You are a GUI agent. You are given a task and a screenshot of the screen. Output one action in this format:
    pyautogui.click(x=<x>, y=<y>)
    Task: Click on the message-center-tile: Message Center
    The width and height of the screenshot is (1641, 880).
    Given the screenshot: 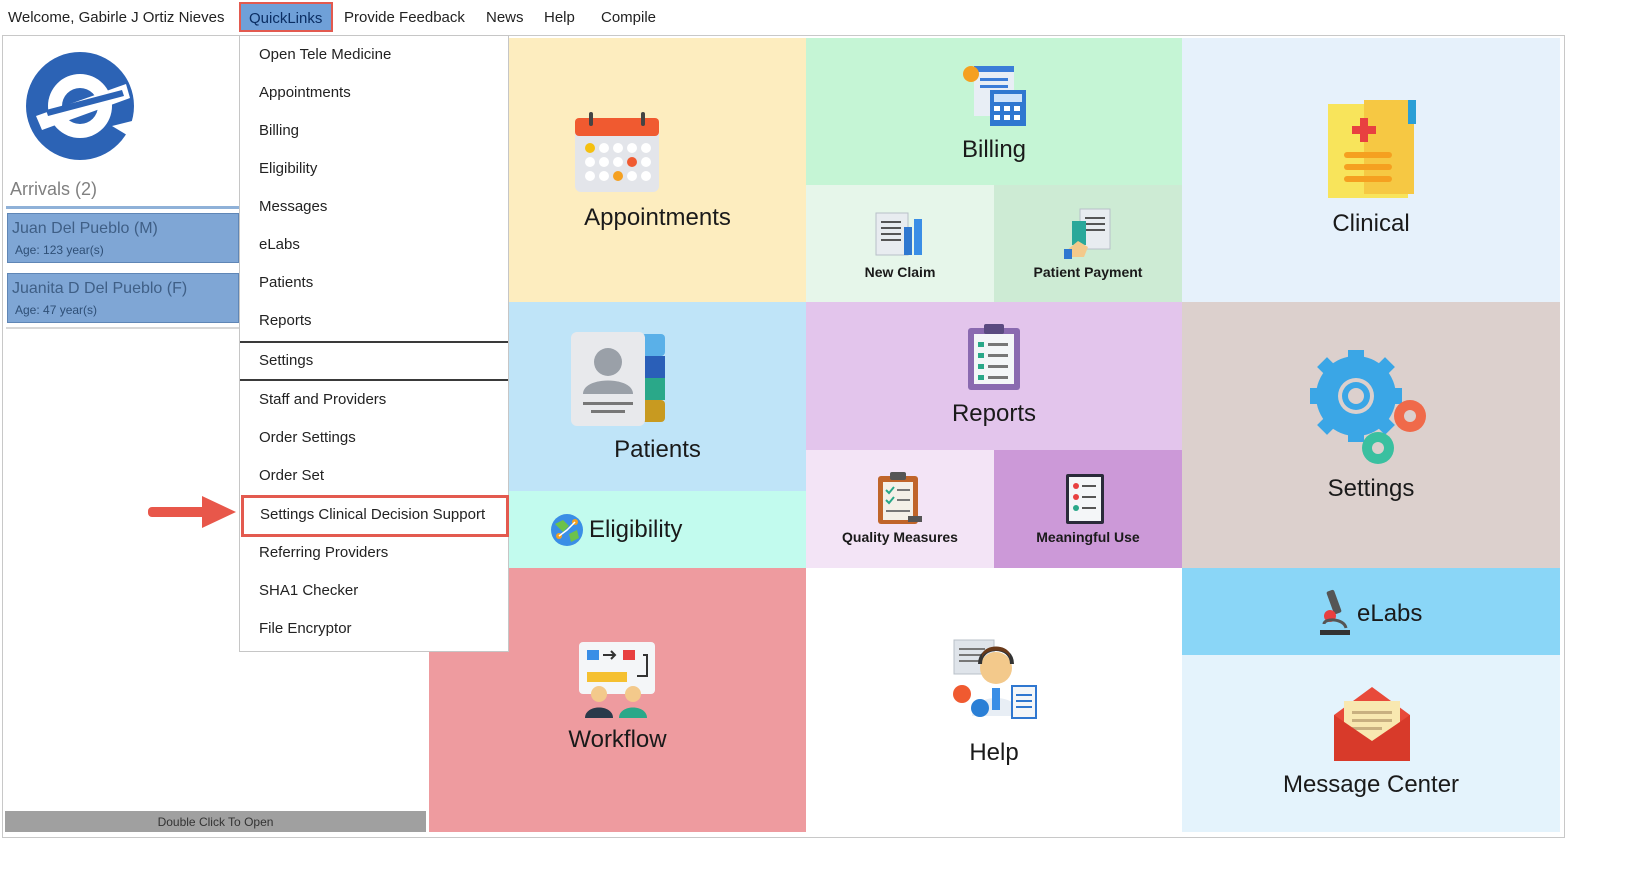 What is the action you would take?
    pyautogui.click(x=1371, y=743)
    